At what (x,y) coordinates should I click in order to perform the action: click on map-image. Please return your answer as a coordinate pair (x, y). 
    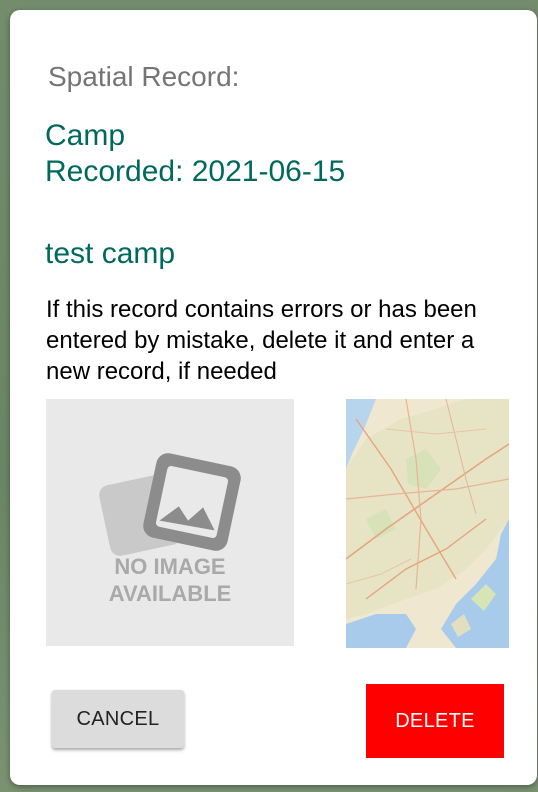
    Looking at the image, I should click on (427, 523).